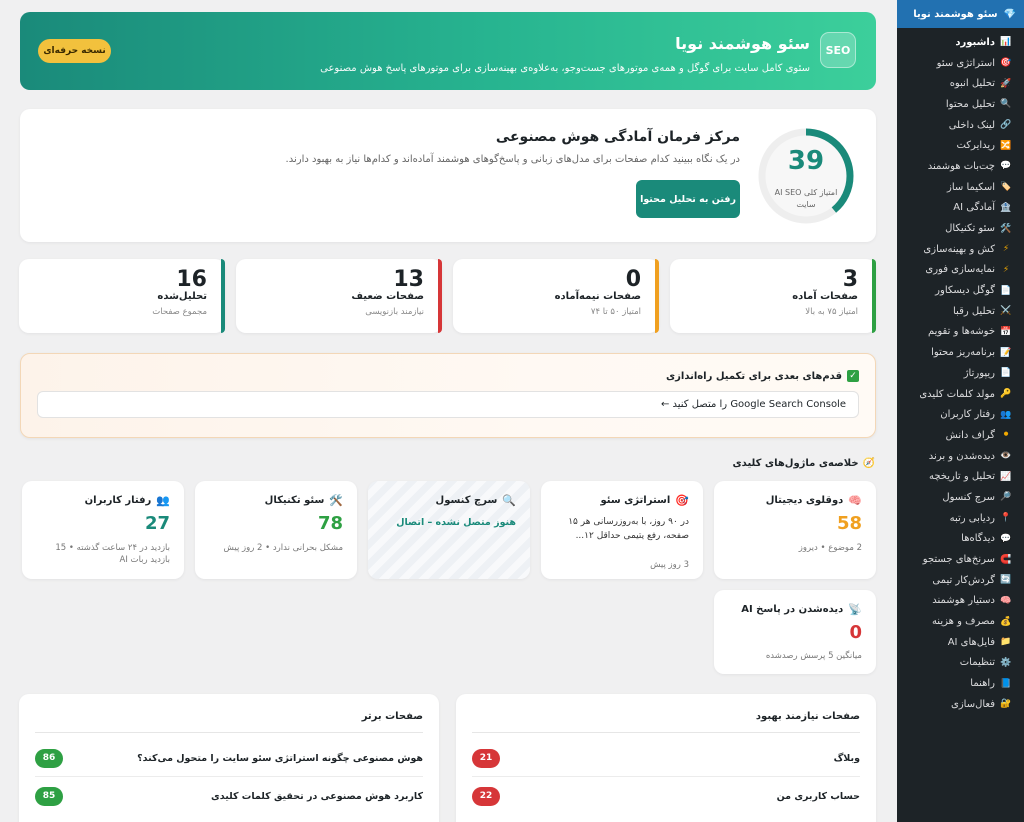  What do you see at coordinates (1006, 331) in the screenshot?
I see `calendar-icon: 📅` at bounding box center [1006, 331].